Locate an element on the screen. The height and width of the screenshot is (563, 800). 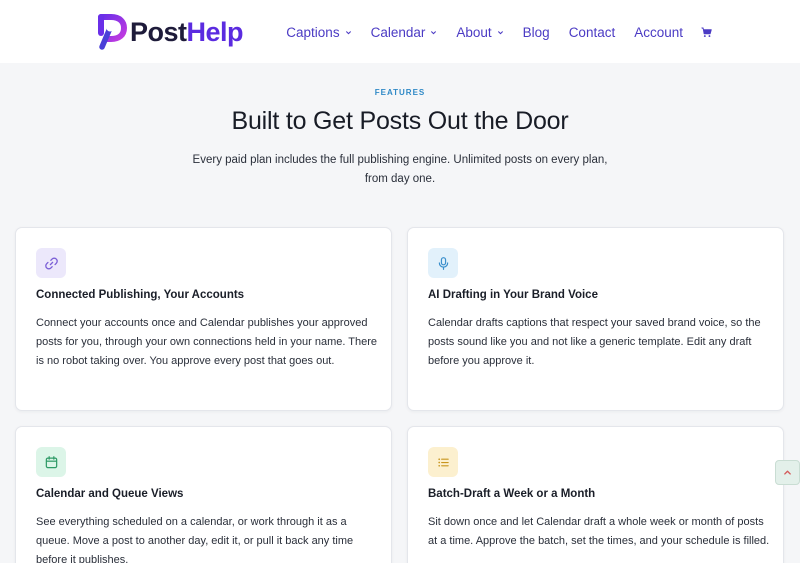
list-icon is located at coordinates (443, 462).